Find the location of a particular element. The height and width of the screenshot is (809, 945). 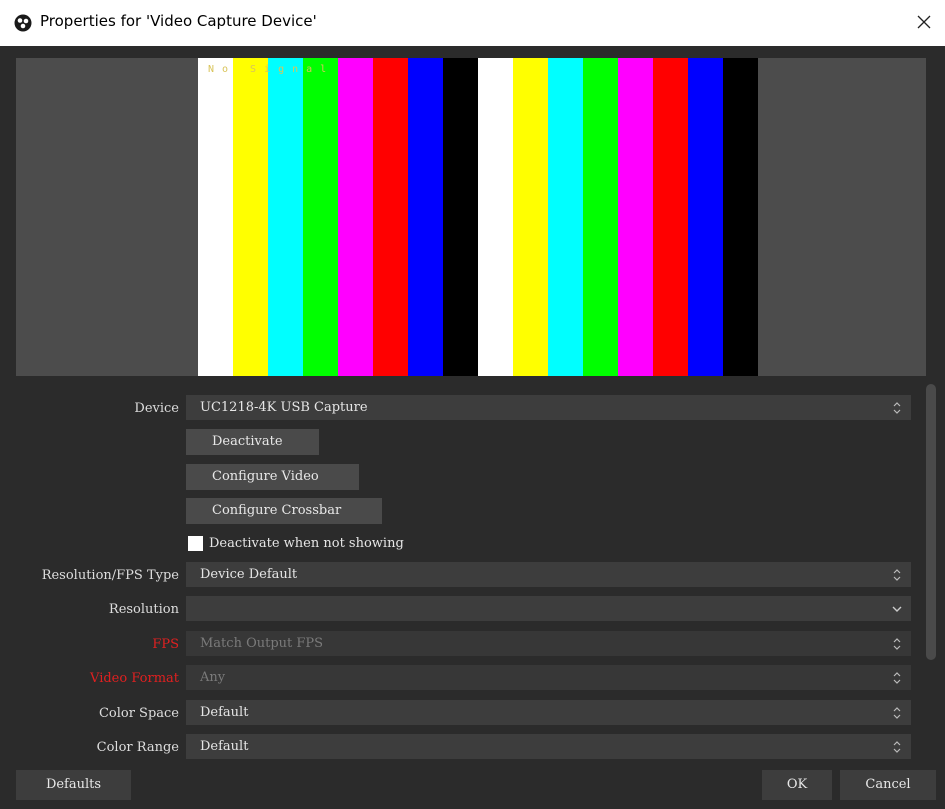

window-title: Properties for 'Video Capture Device' is located at coordinates (178, 21).